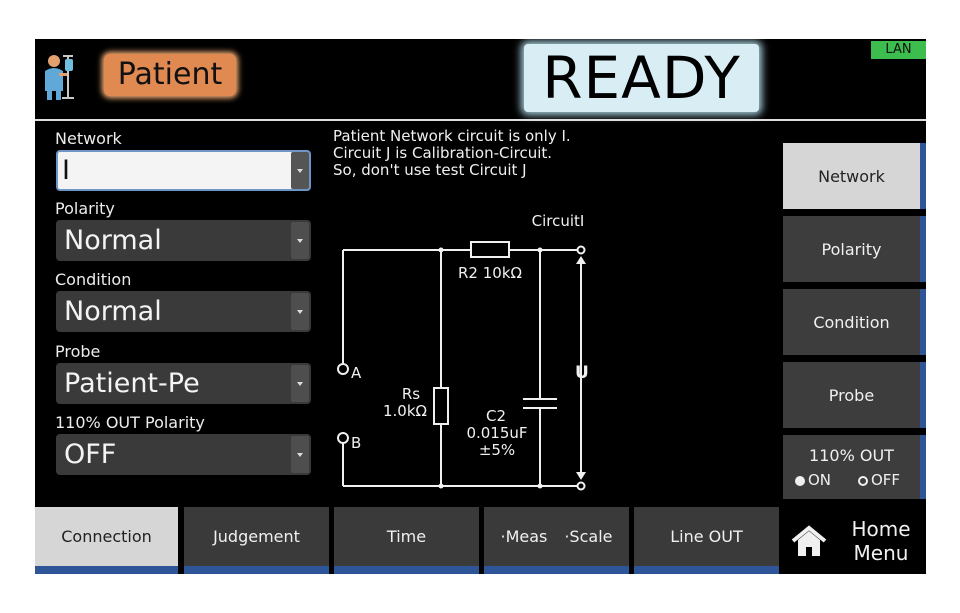  Describe the element at coordinates (800, 481) in the screenshot. I see `radio-filled-icon` at that location.